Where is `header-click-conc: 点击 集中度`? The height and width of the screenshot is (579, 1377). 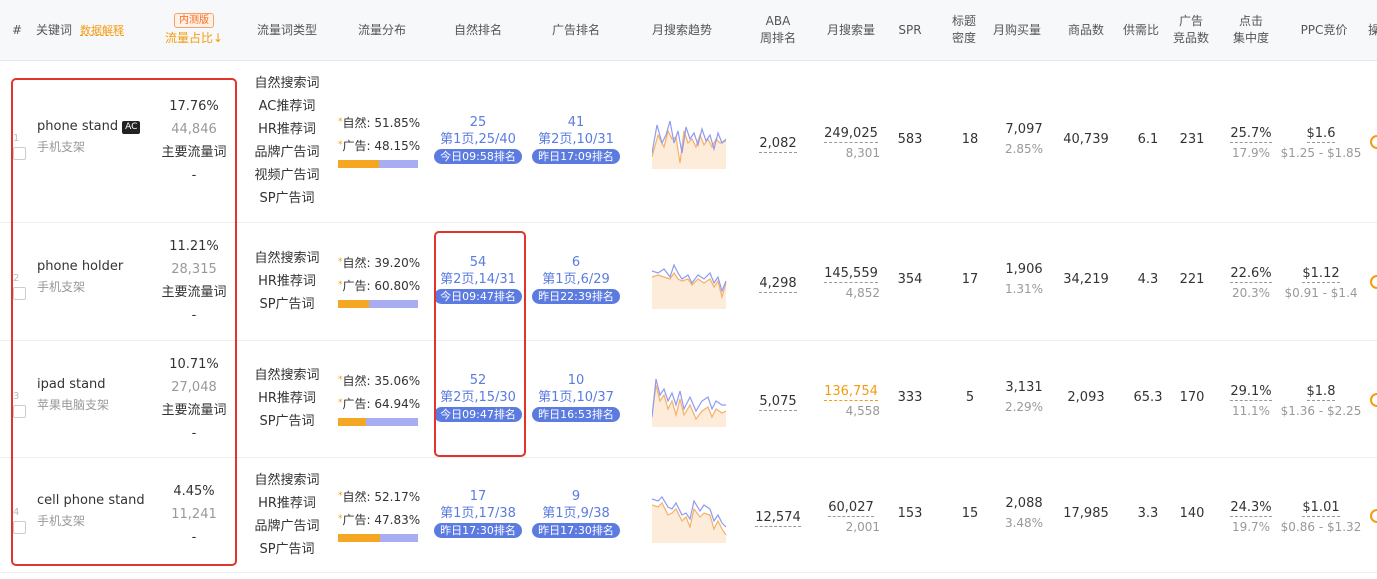
header-click-conc: 点击 集中度 is located at coordinates (1251, 30).